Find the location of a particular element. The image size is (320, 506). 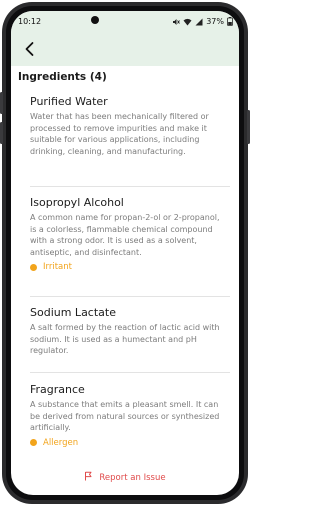

signal-icon is located at coordinates (199, 22).